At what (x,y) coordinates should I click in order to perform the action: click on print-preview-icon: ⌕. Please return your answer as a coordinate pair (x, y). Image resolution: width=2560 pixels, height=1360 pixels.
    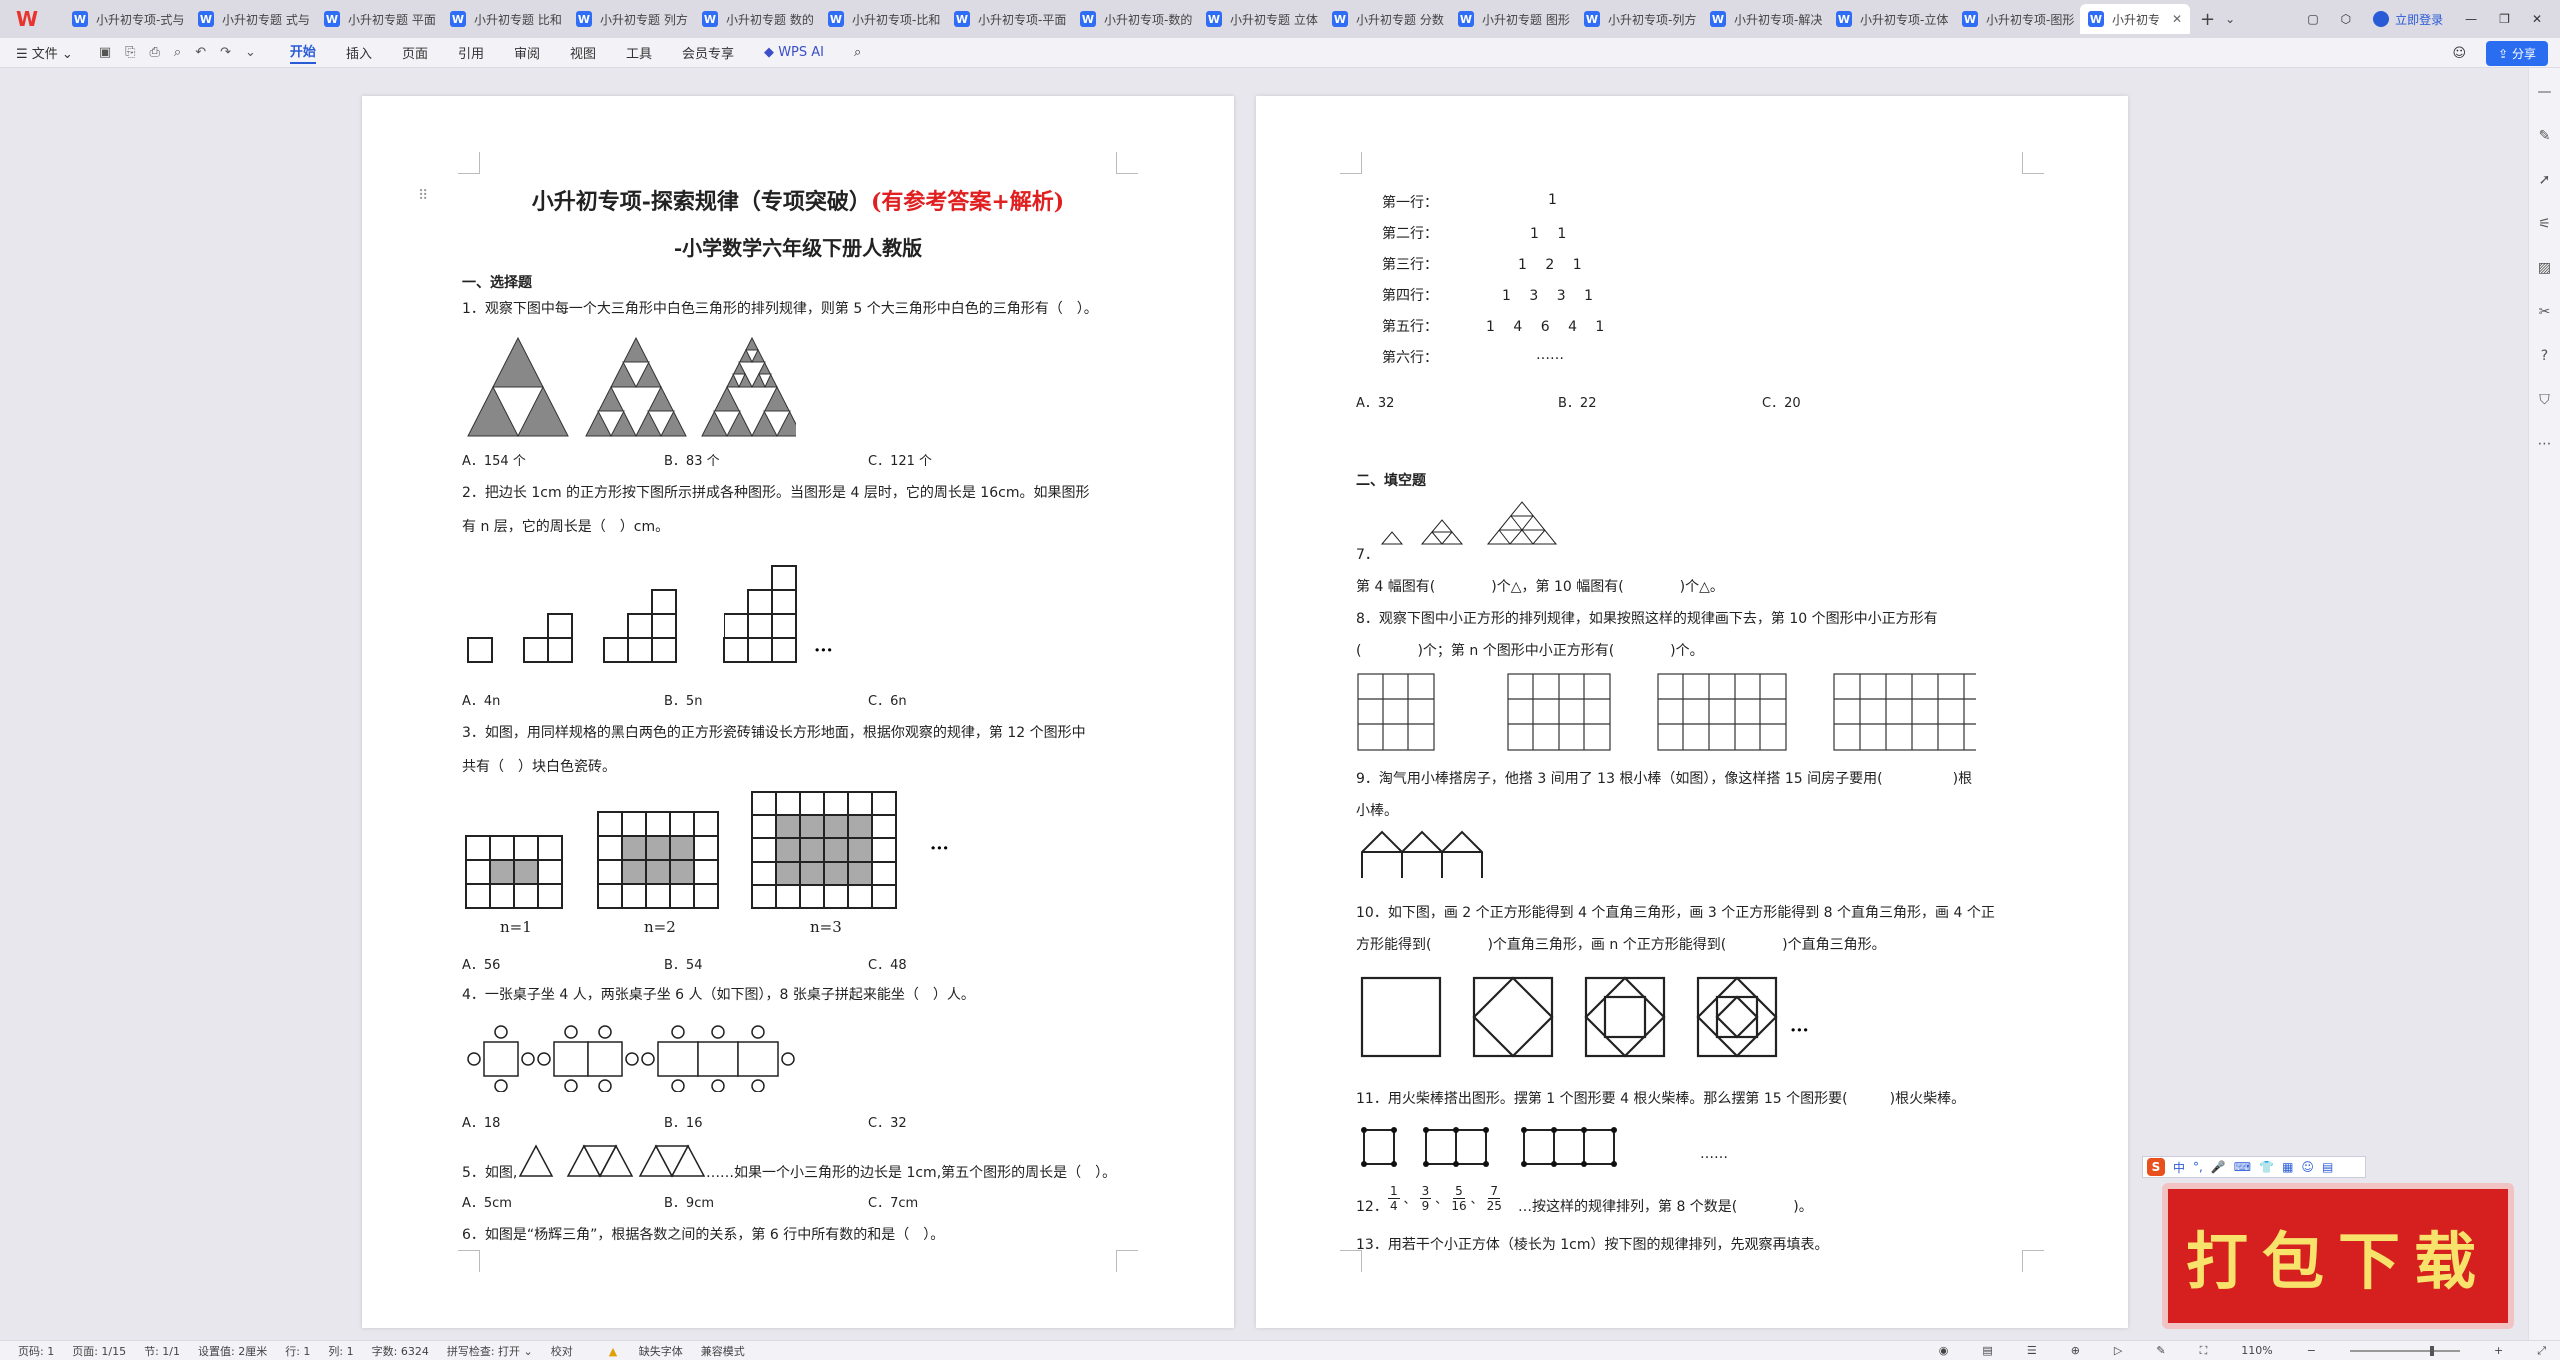
    Looking at the image, I should click on (177, 52).